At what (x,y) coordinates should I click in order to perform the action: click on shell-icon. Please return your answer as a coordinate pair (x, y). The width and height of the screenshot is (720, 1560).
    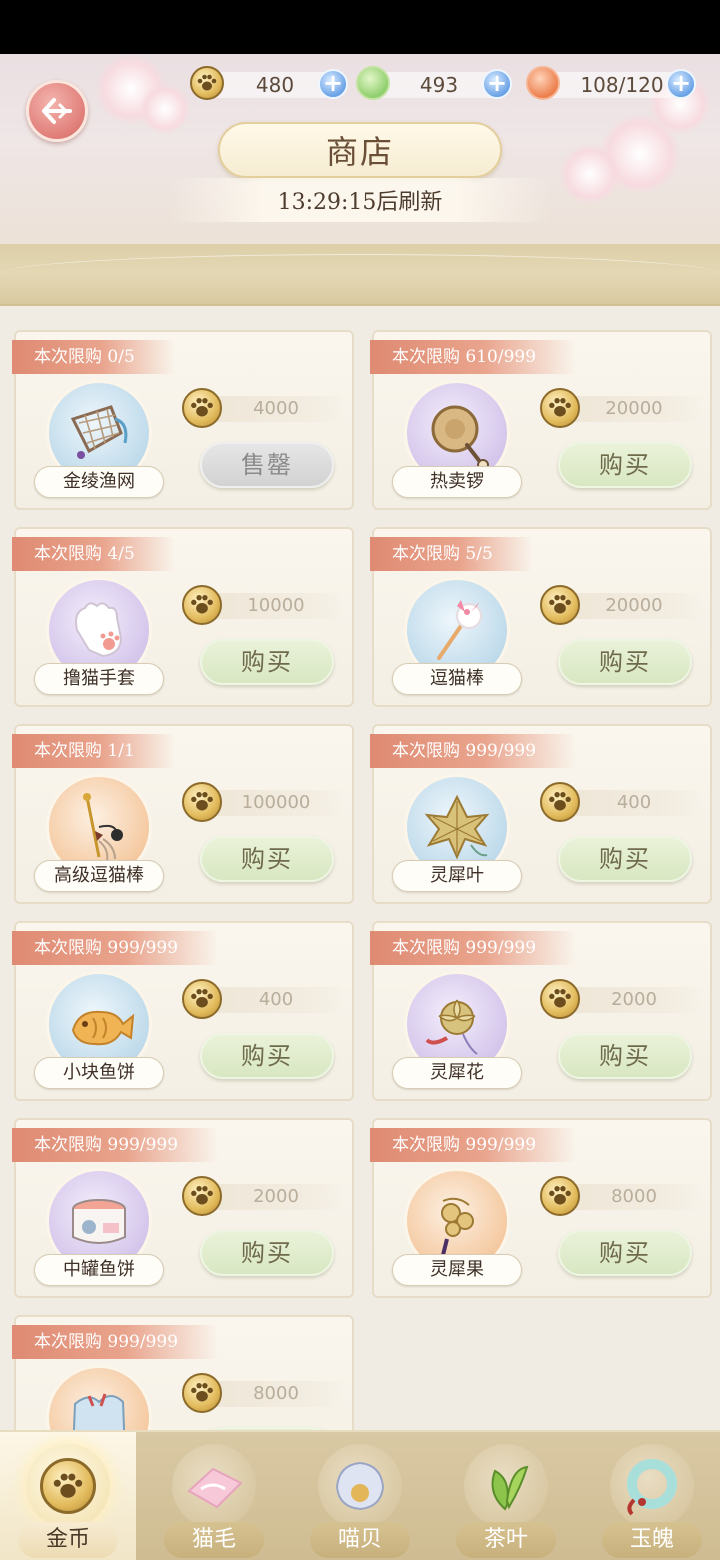
    Looking at the image, I should click on (360, 1486).